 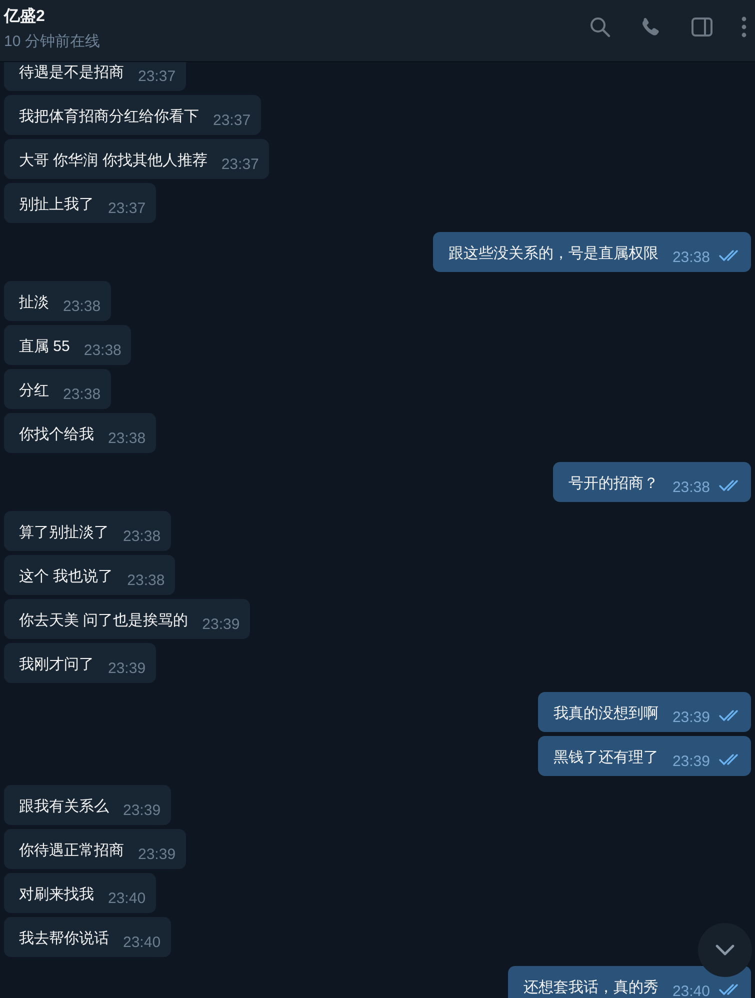 I want to click on message-text: 黑钱了还有理了, so click(x=605, y=757).